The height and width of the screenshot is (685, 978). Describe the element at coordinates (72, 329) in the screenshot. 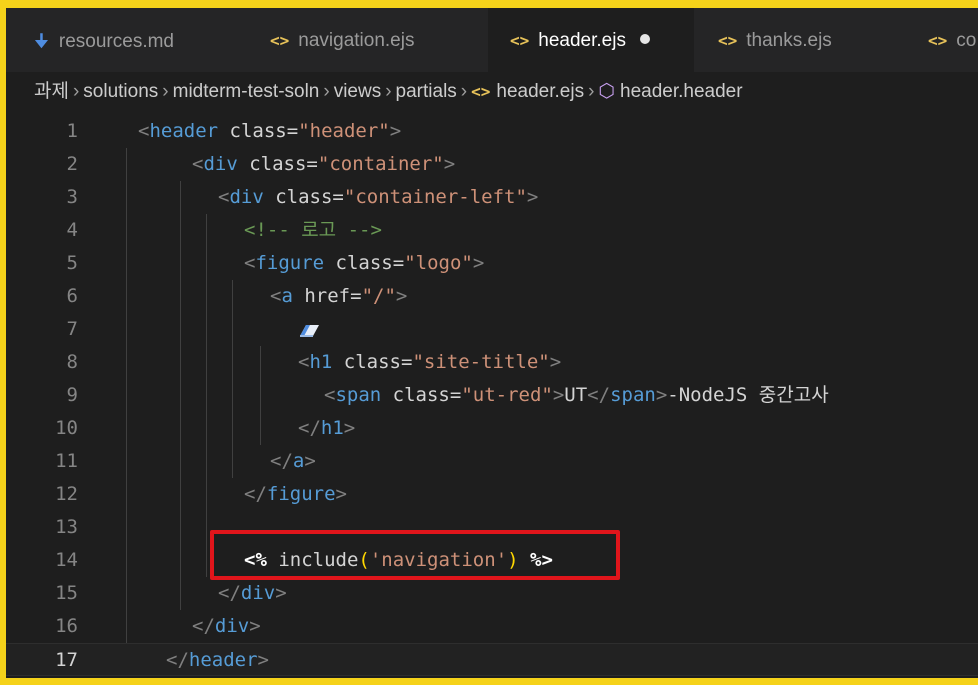

I see `line-number: 7` at that location.